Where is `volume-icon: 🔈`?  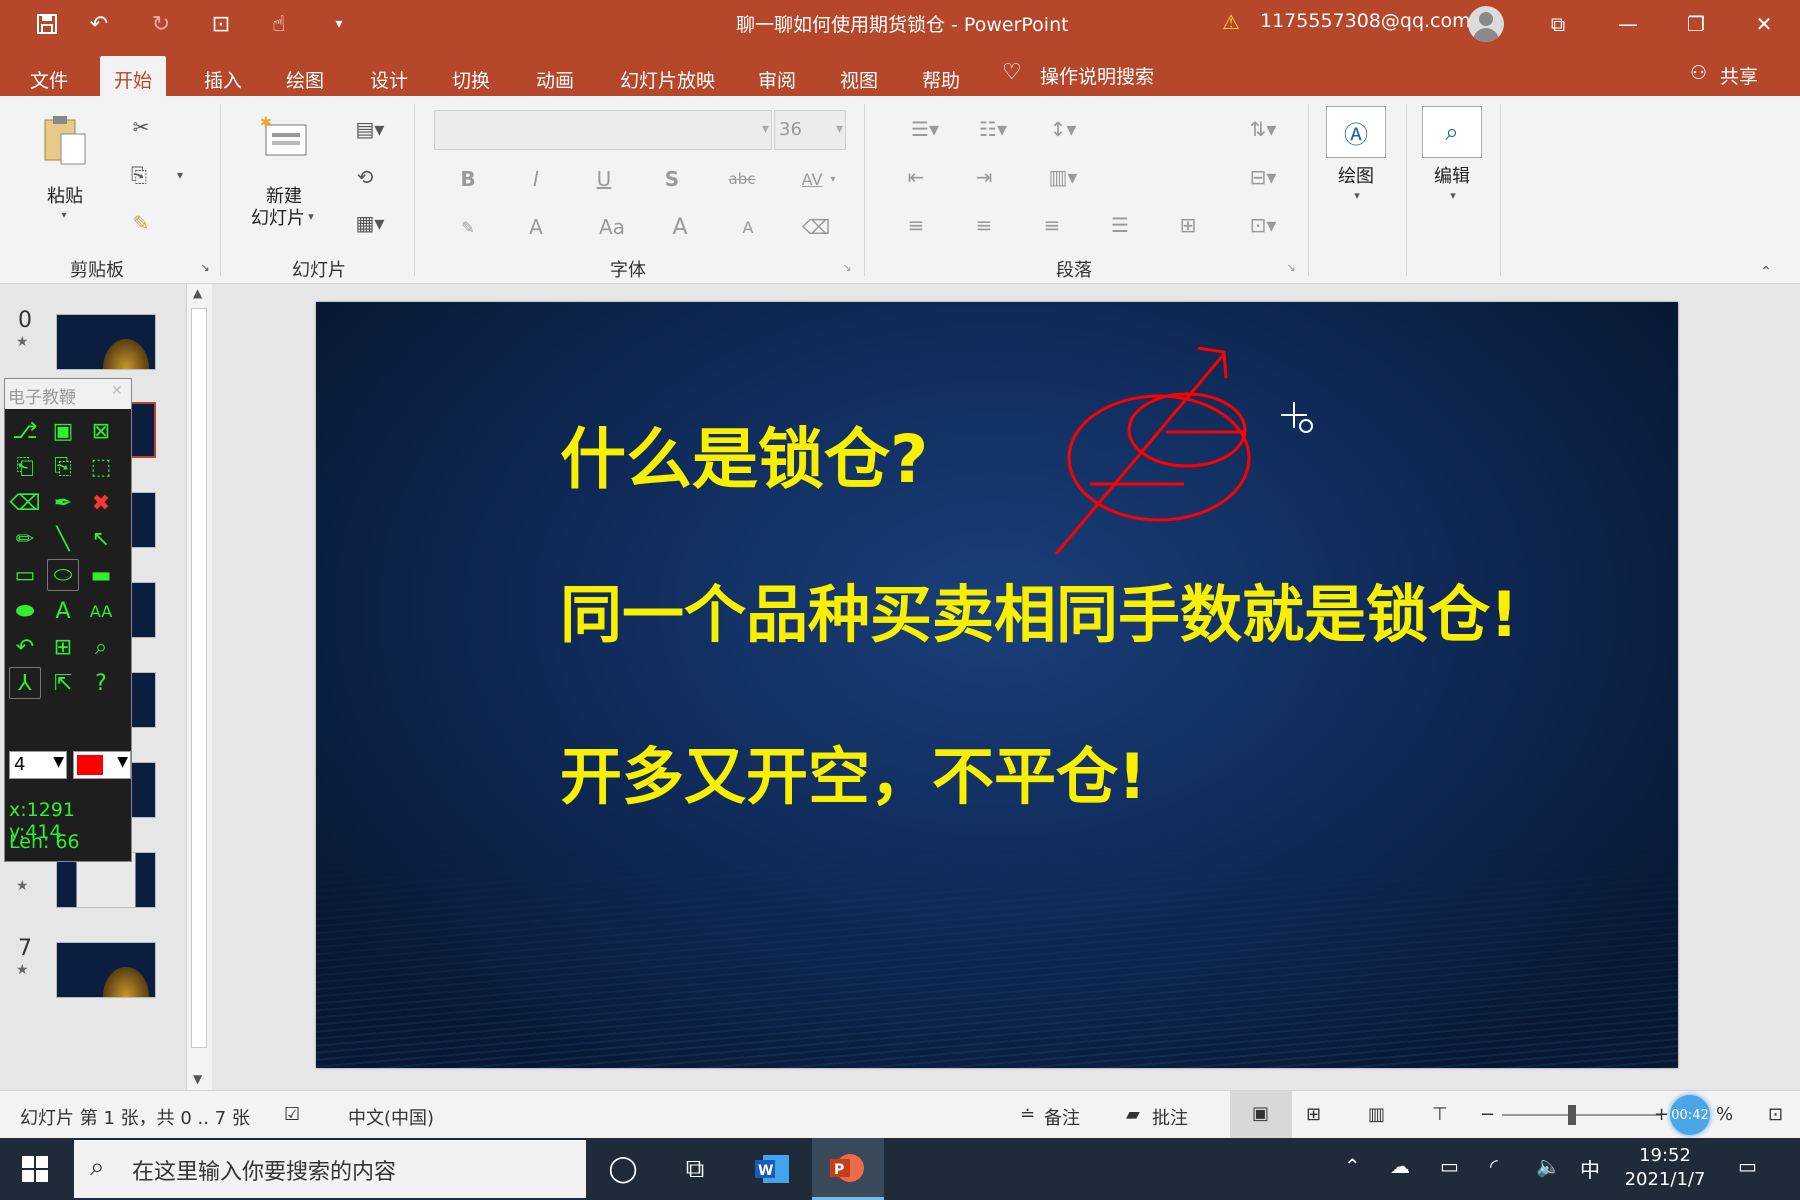
volume-icon: 🔈 is located at coordinates (1548, 1166).